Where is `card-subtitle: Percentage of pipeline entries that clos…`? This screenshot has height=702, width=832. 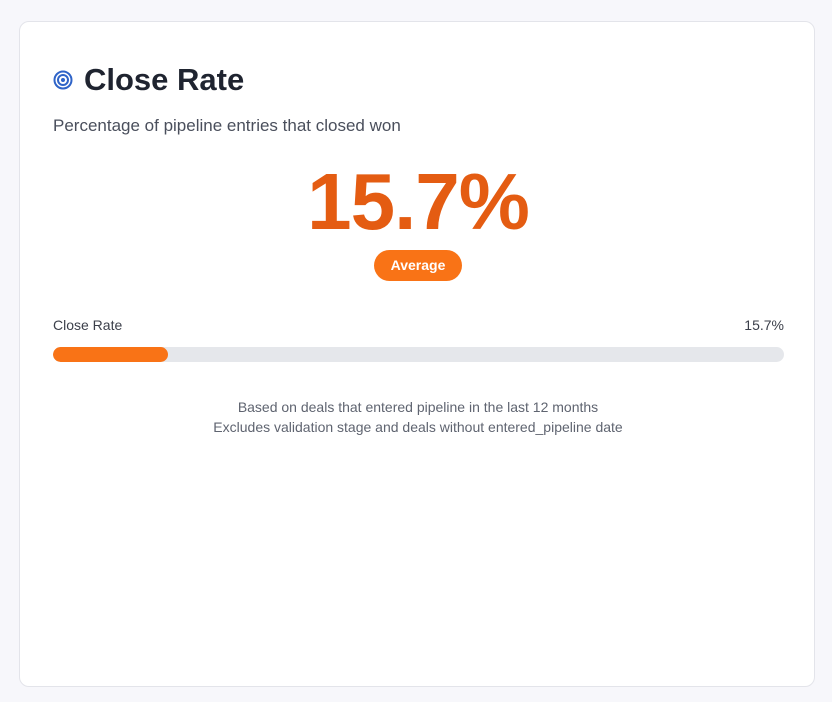
card-subtitle: Percentage of pipeline entries that clos… is located at coordinates (227, 125).